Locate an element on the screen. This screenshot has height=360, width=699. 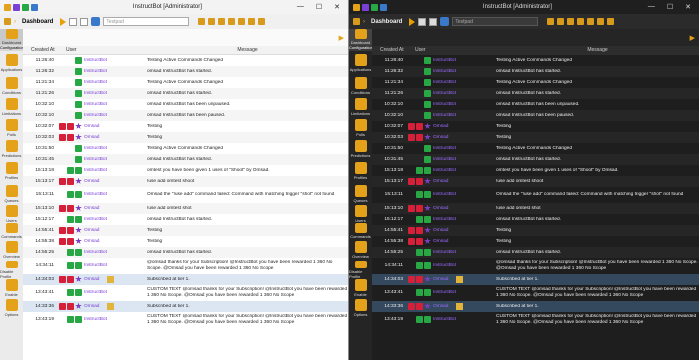
table-row: 14:55:41 Omsad Testing is located at coordinates (185, 230).